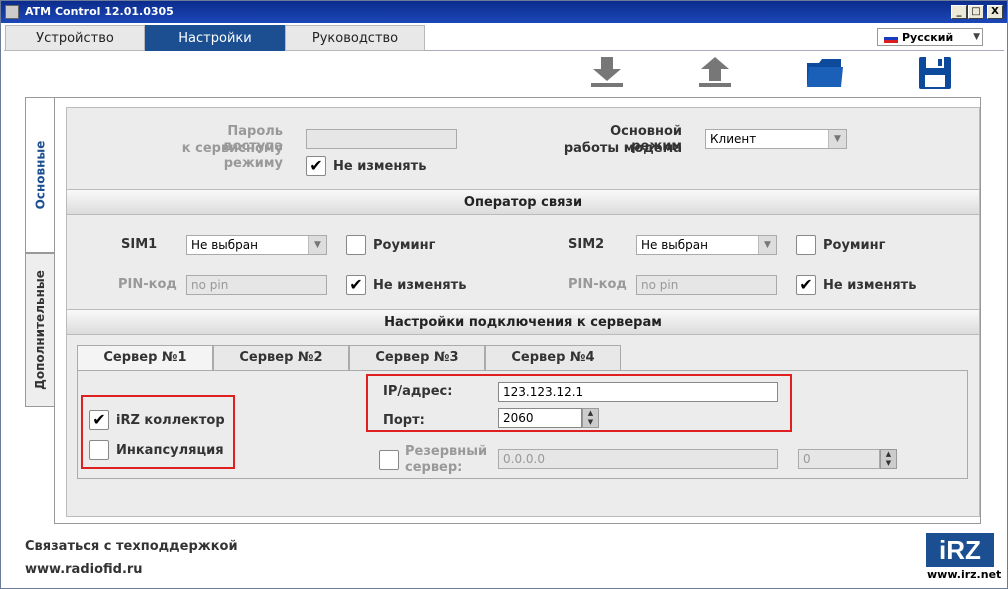  I want to click on modem-mode-value: Клиент, so click(733, 139).